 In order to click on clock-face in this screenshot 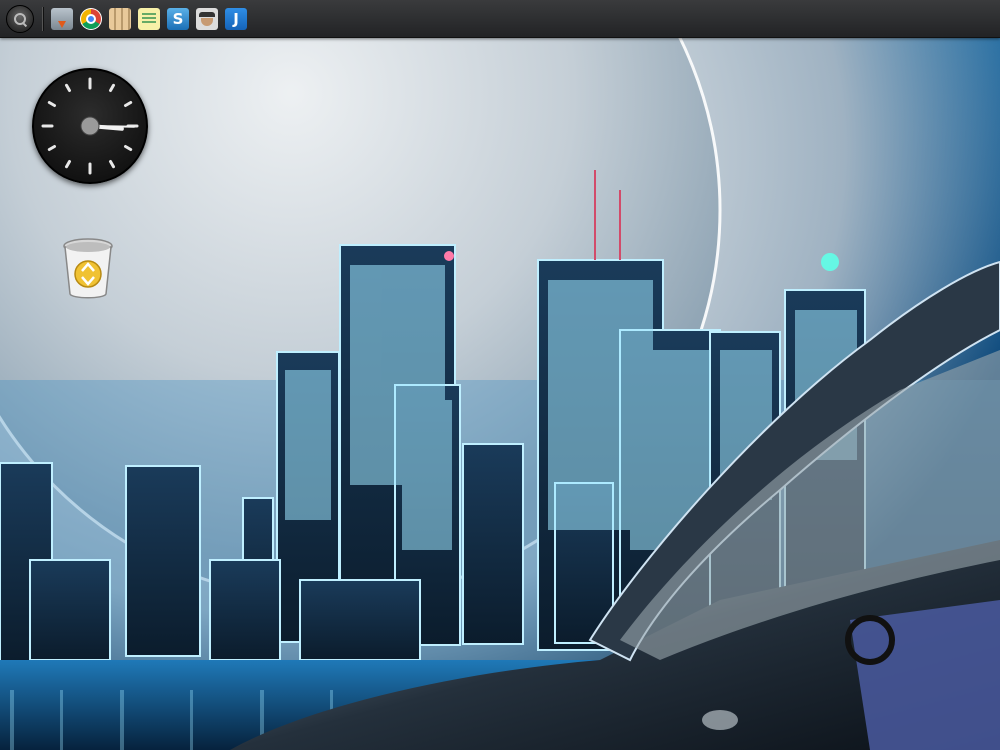, I will do `click(90, 126)`.